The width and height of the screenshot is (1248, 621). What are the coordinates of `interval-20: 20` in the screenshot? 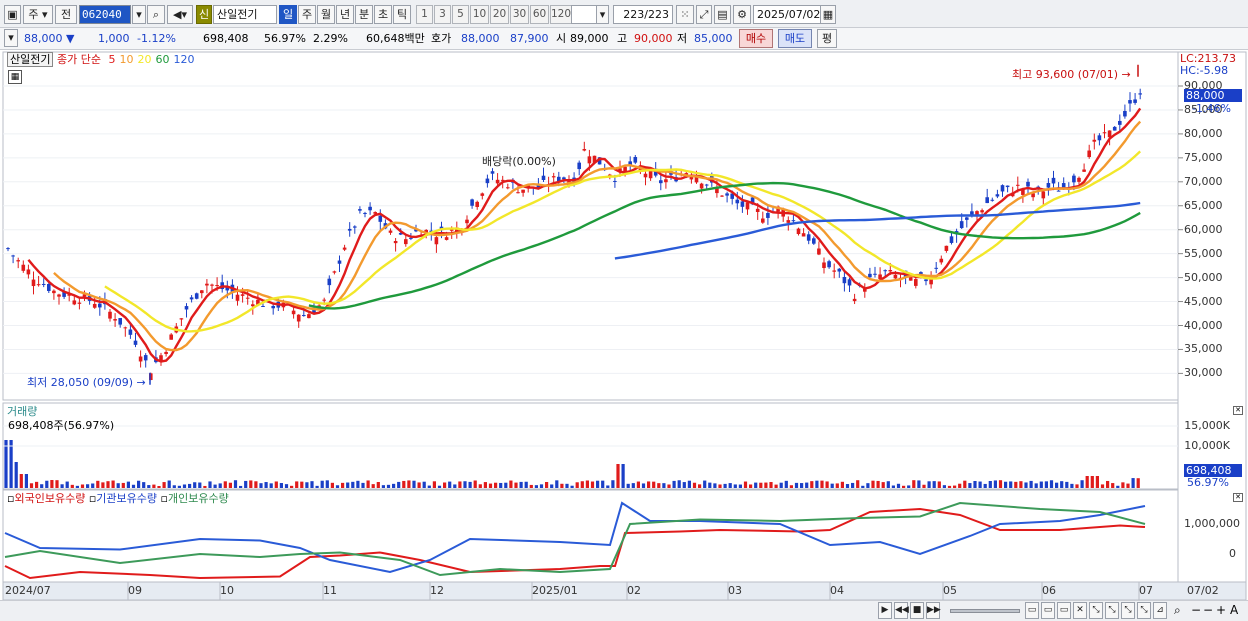 It's located at (499, 14).